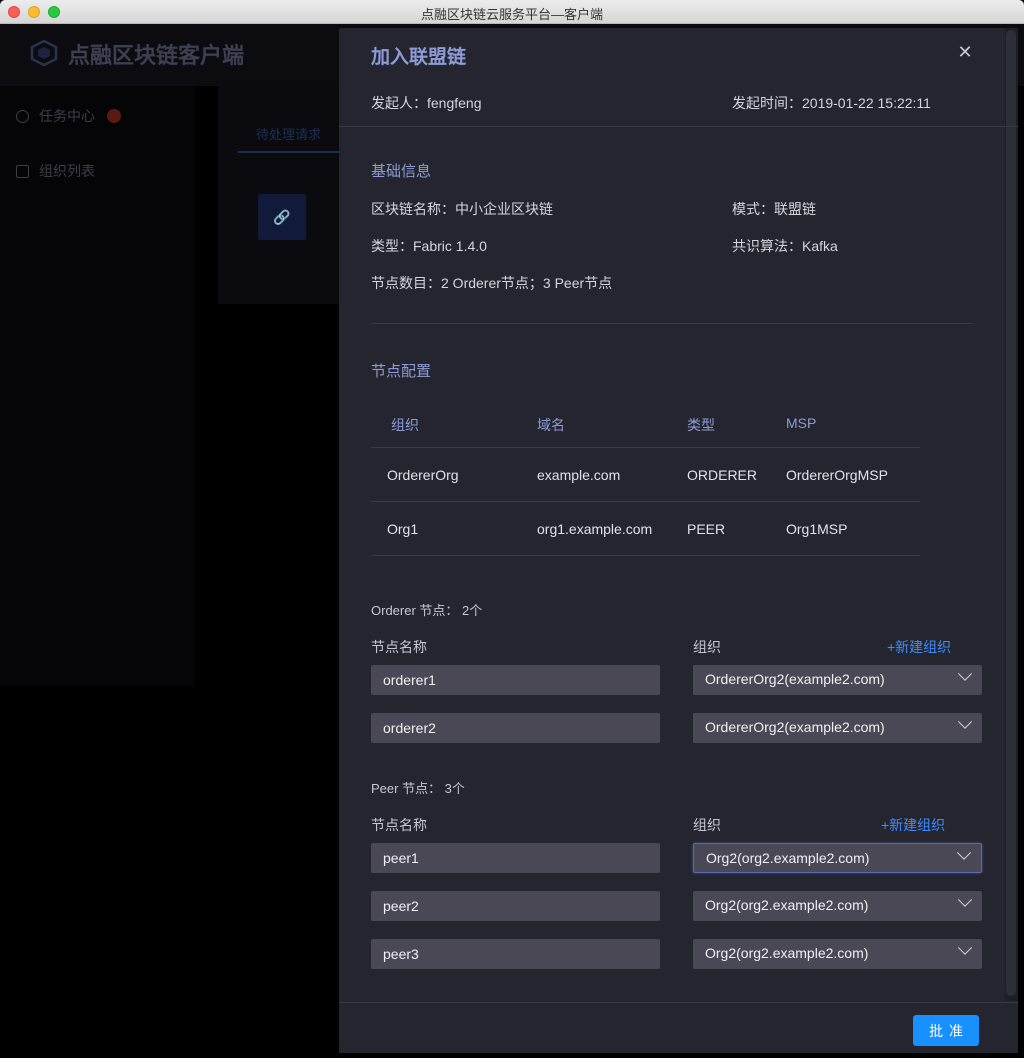 The image size is (1024, 1058). I want to click on window-title: 点融区块链云服务平台—客户端, so click(511, 14).